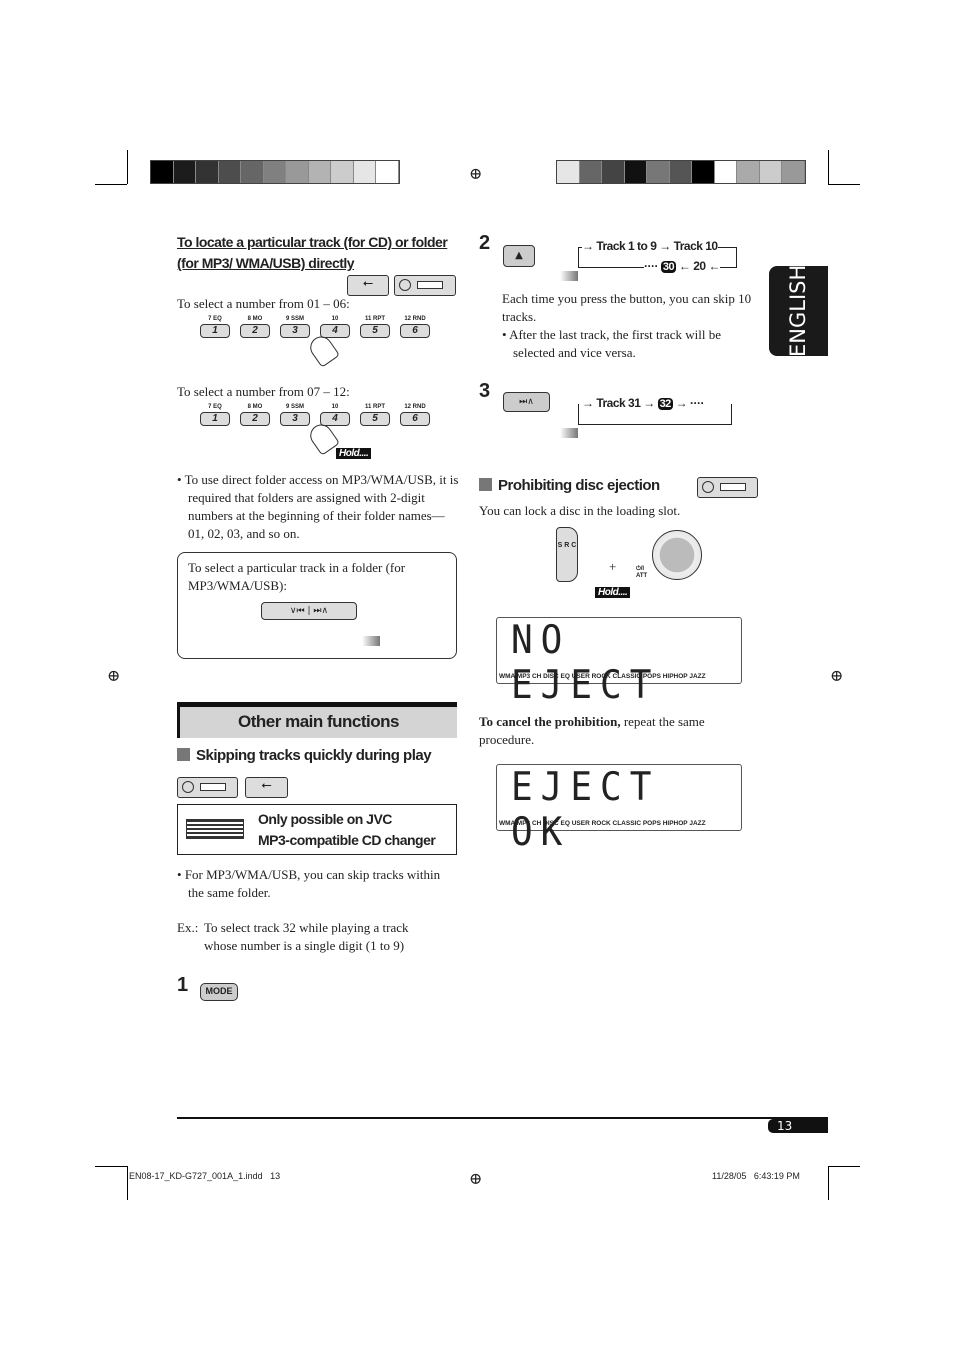 Image resolution: width=954 pixels, height=1351 pixels. I want to click on flow-3: → Track 31 → 32 → ····, so click(643, 403).